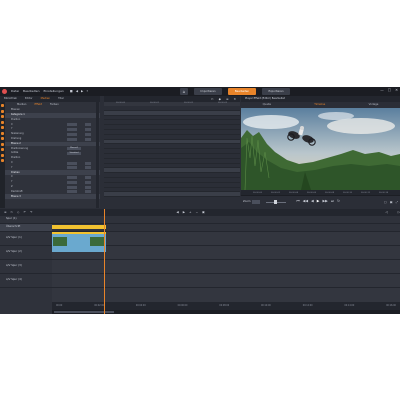  What do you see at coordinates (312, 202) in the screenshot?
I see `step-back-icon: ◀` at bounding box center [312, 202].